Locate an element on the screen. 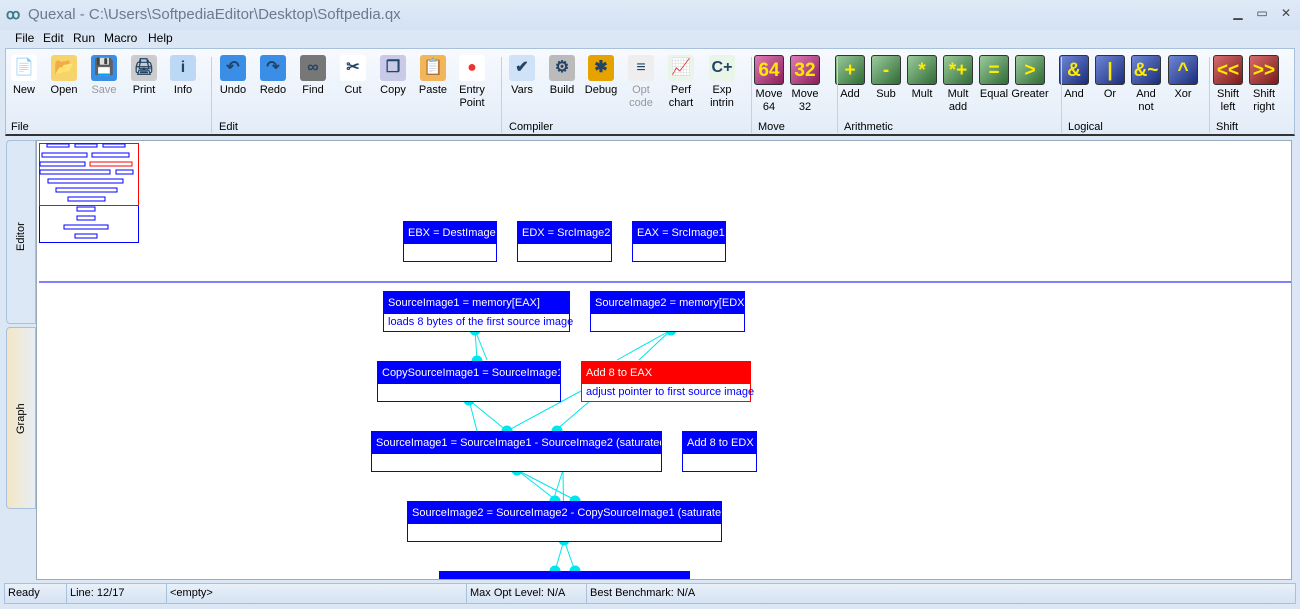  mult-button: * Mult is located at coordinates (922, 78).